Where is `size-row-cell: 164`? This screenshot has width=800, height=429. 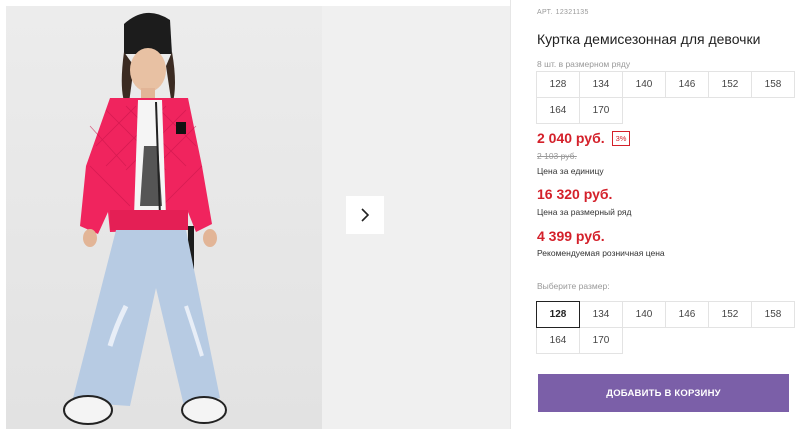 size-row-cell: 164 is located at coordinates (558, 110).